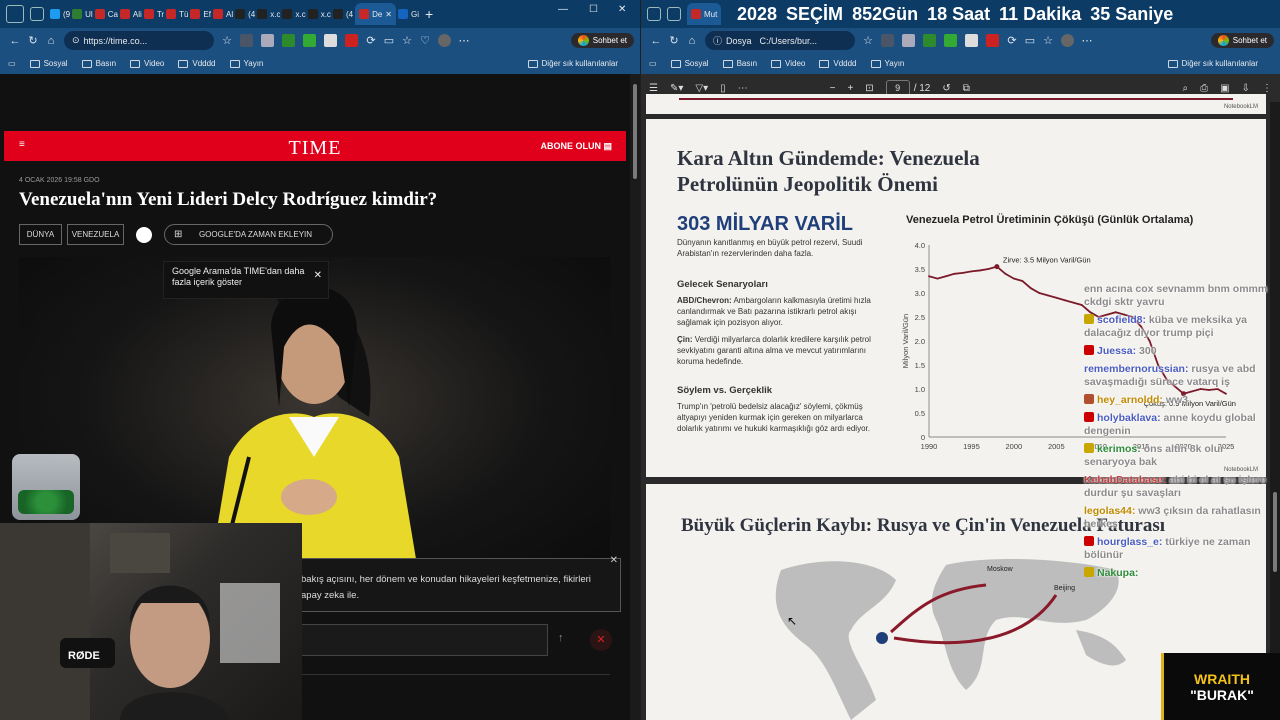 This screenshot has height=720, width=1280. Describe the element at coordinates (130, 14) in the screenshot. I see `tab-3: Ali` at that location.